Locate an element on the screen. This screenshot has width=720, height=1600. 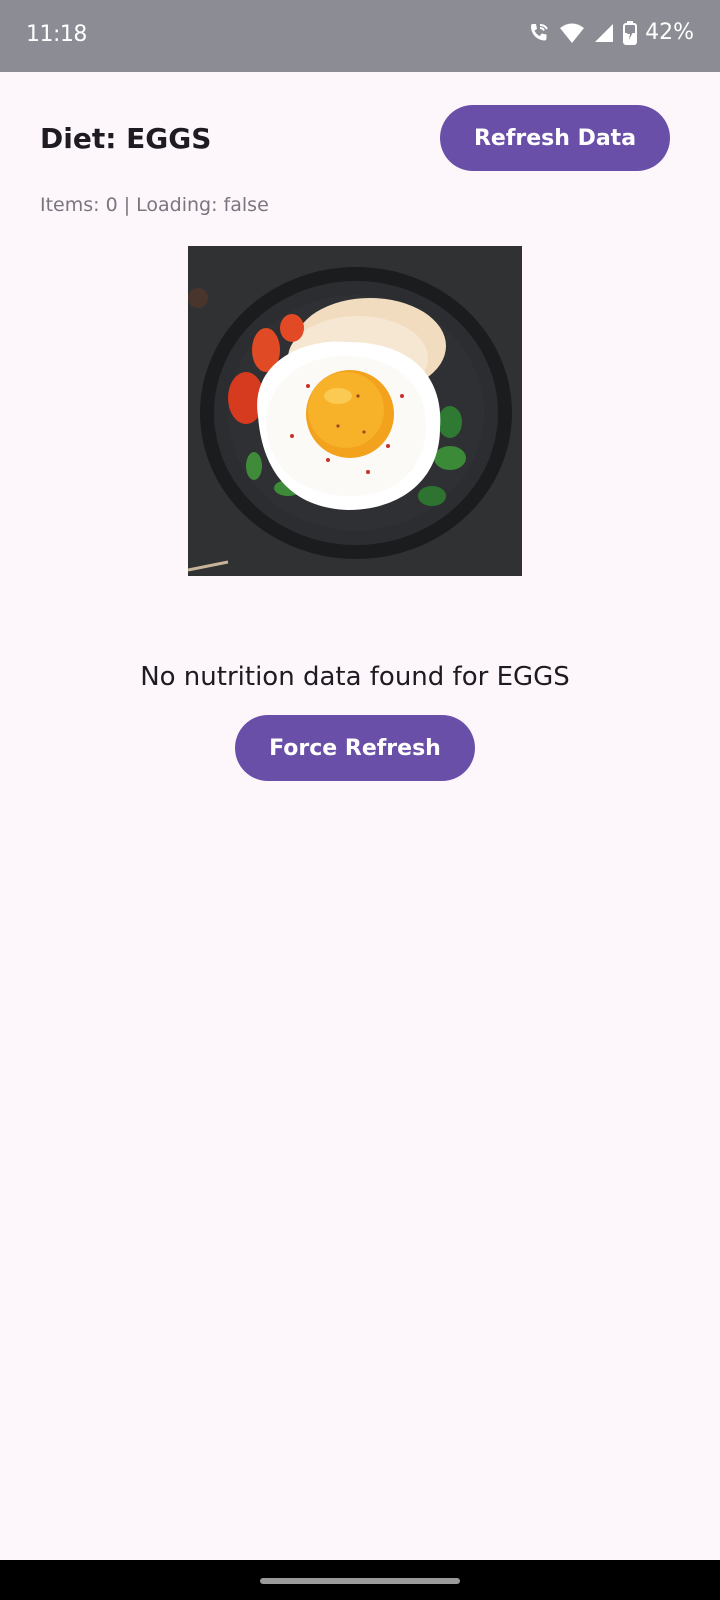
empty-state-message: No nutrition data found for EGGS is located at coordinates (355, 677).